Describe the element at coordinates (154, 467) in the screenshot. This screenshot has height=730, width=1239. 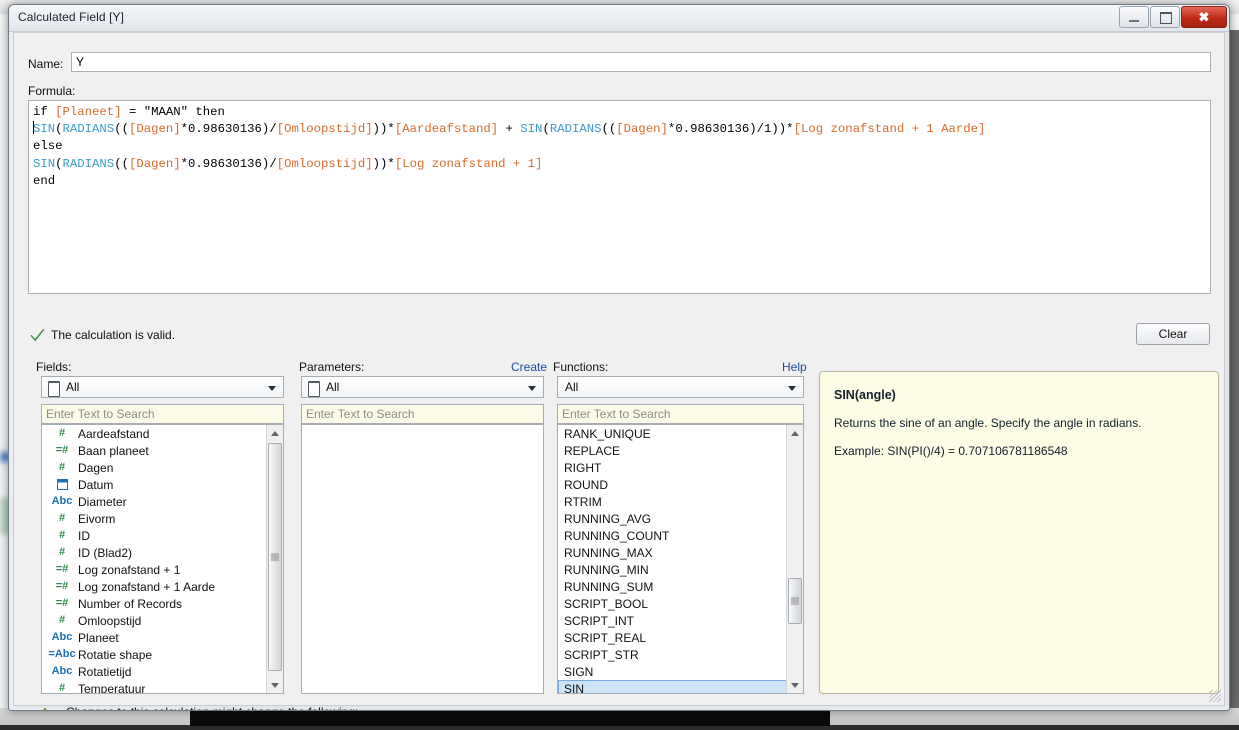
I see `fields-list-item: # Dagen` at that location.